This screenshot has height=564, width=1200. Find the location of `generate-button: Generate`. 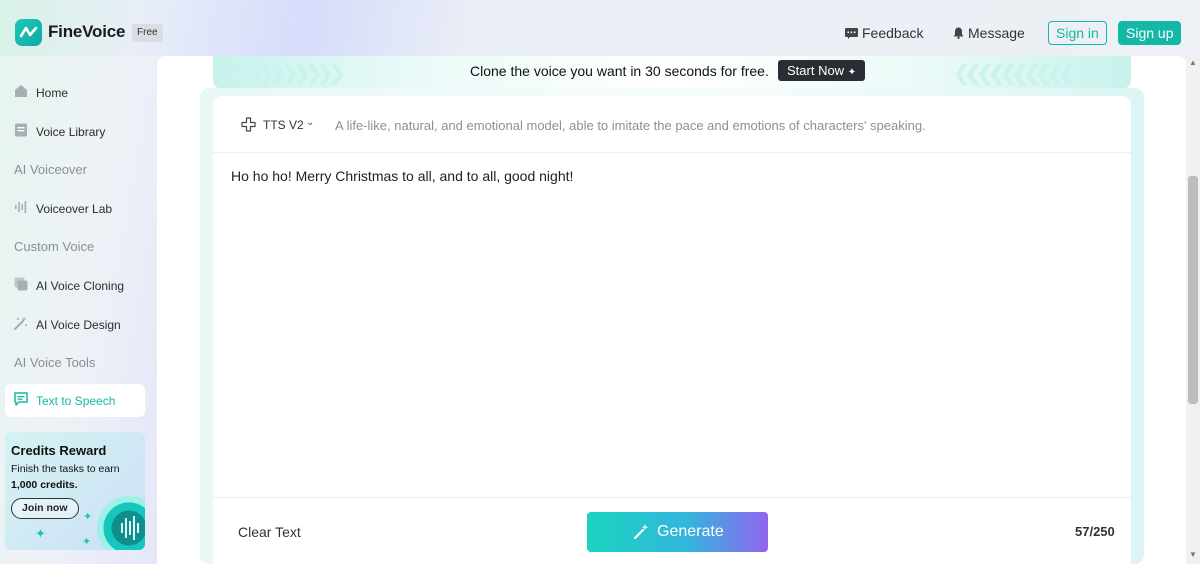

generate-button: Generate is located at coordinates (677, 532).